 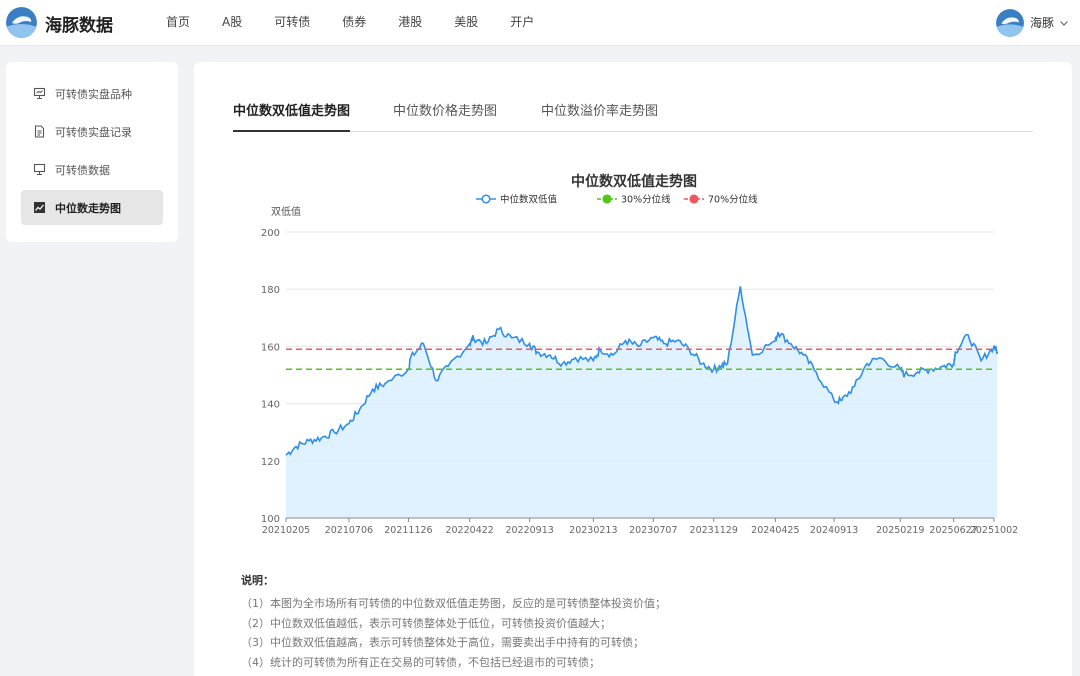 I want to click on nav-item-hk-stocks: 港股, so click(x=410, y=23).